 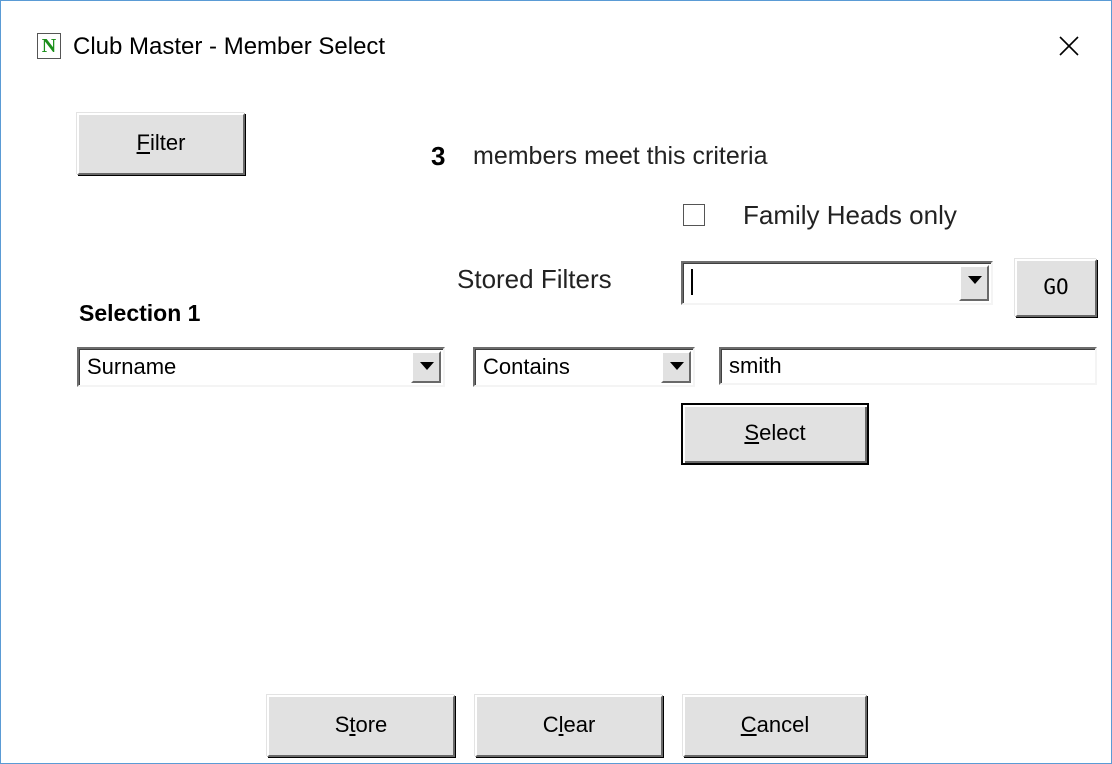 What do you see at coordinates (850, 215) in the screenshot?
I see `family-heads-label: Family Heads only` at bounding box center [850, 215].